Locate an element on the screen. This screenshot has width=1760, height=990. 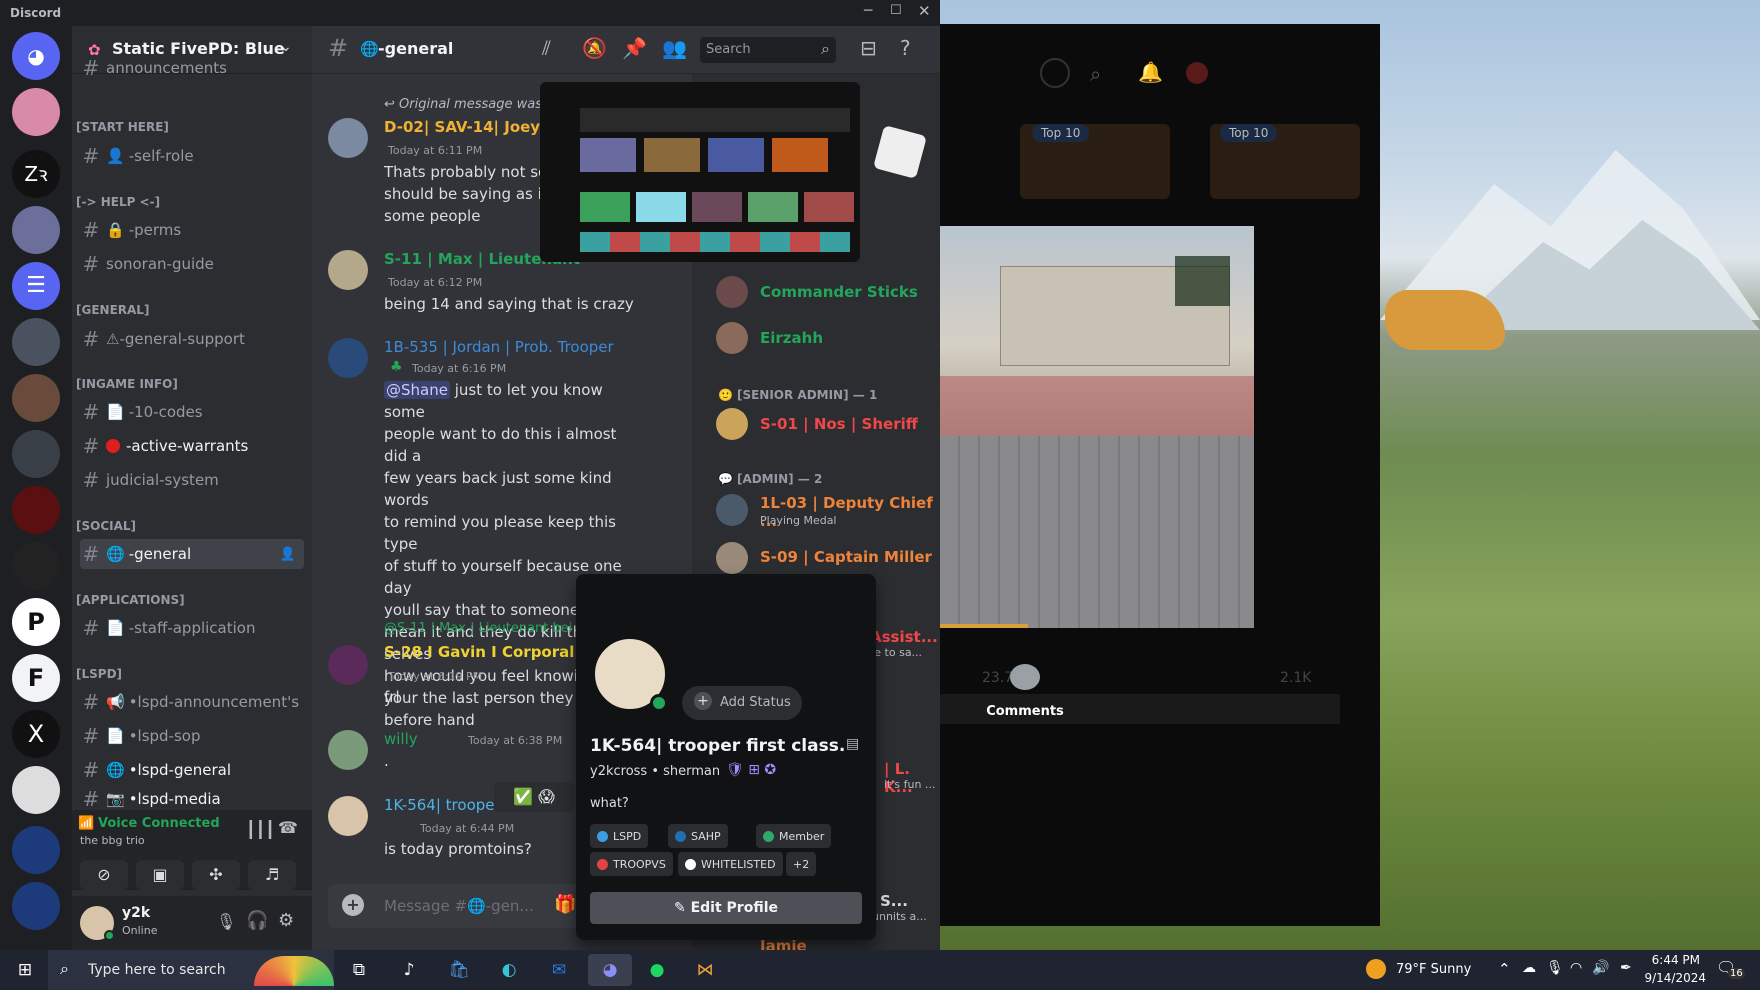
medal-icon: ⋈ is located at coordinates (705, 970).